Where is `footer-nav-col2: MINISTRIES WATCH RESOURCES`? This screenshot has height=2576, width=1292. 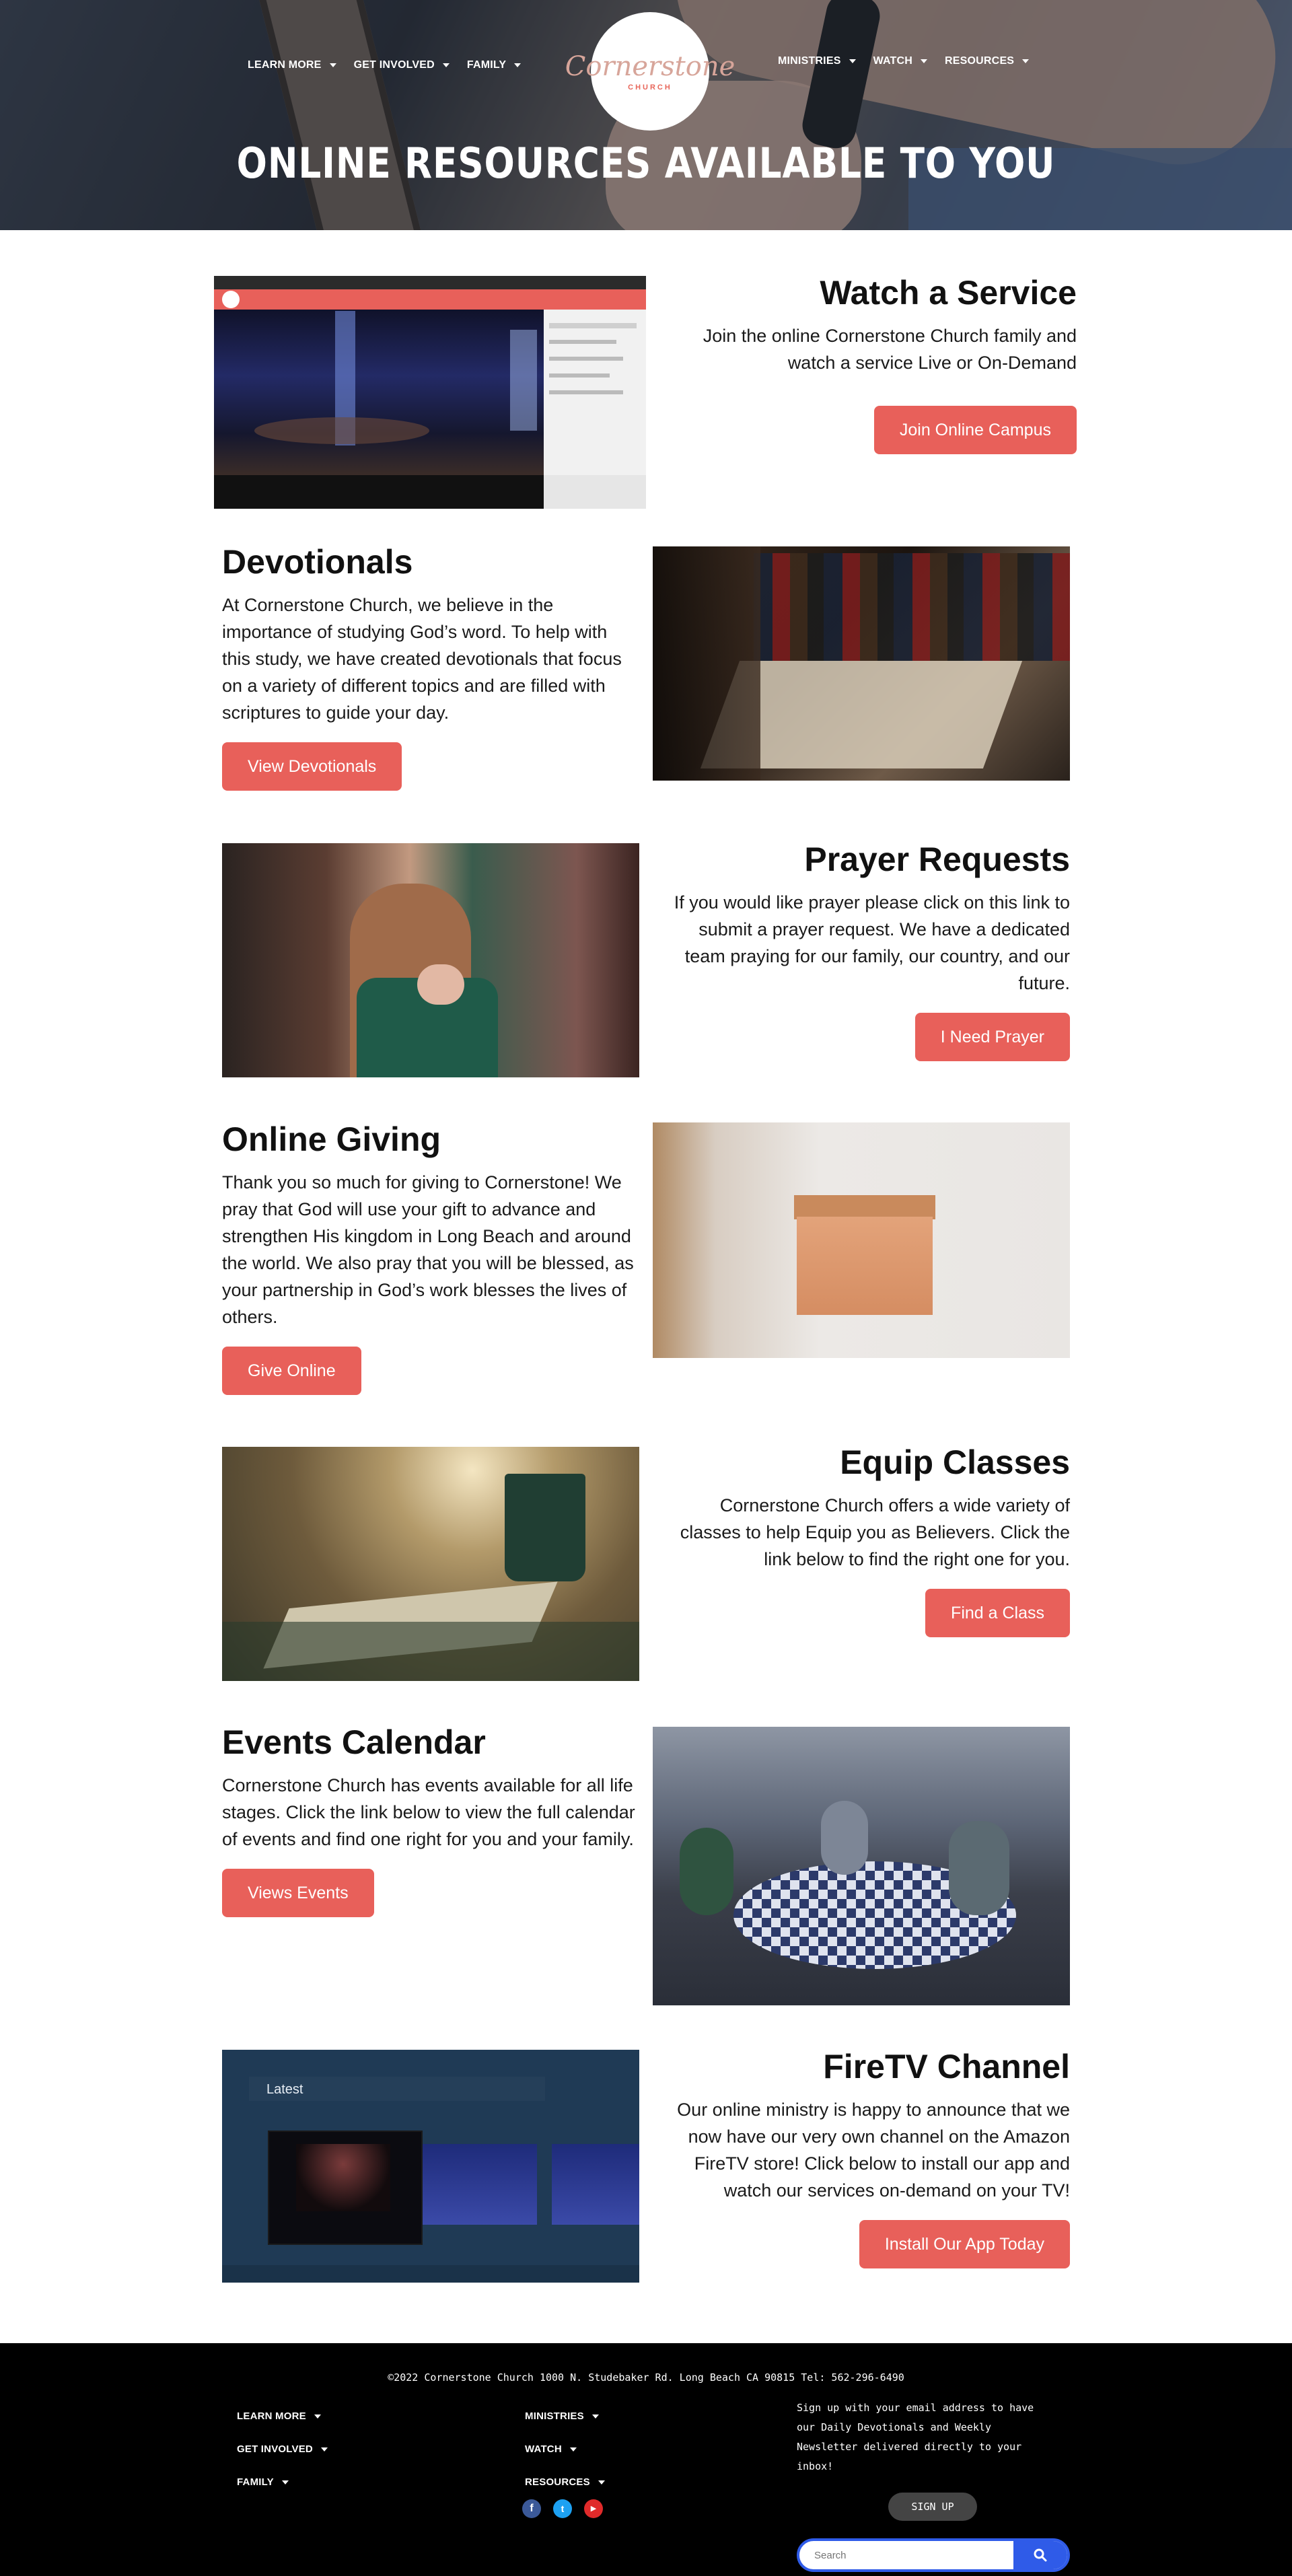
footer-nav-col2: MINISTRIES WATCH RESOURCES is located at coordinates (565, 2449).